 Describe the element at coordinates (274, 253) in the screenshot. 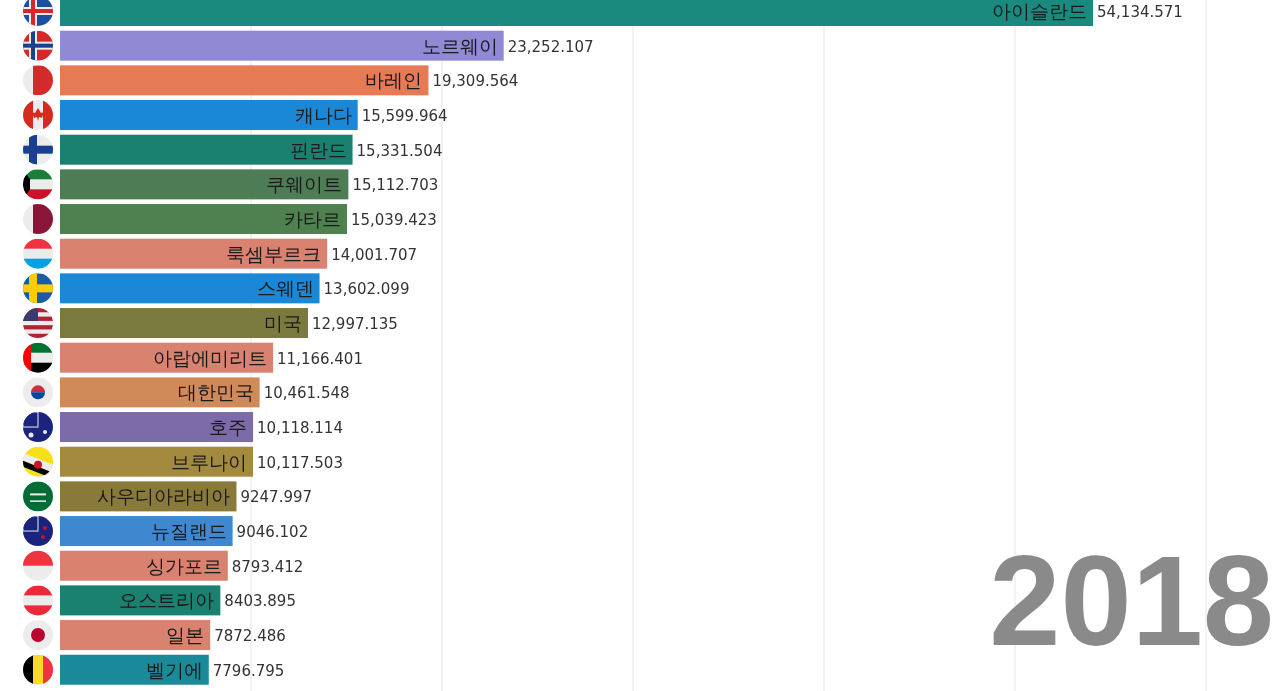

I see `bar-label: 룩셈부르크` at that location.